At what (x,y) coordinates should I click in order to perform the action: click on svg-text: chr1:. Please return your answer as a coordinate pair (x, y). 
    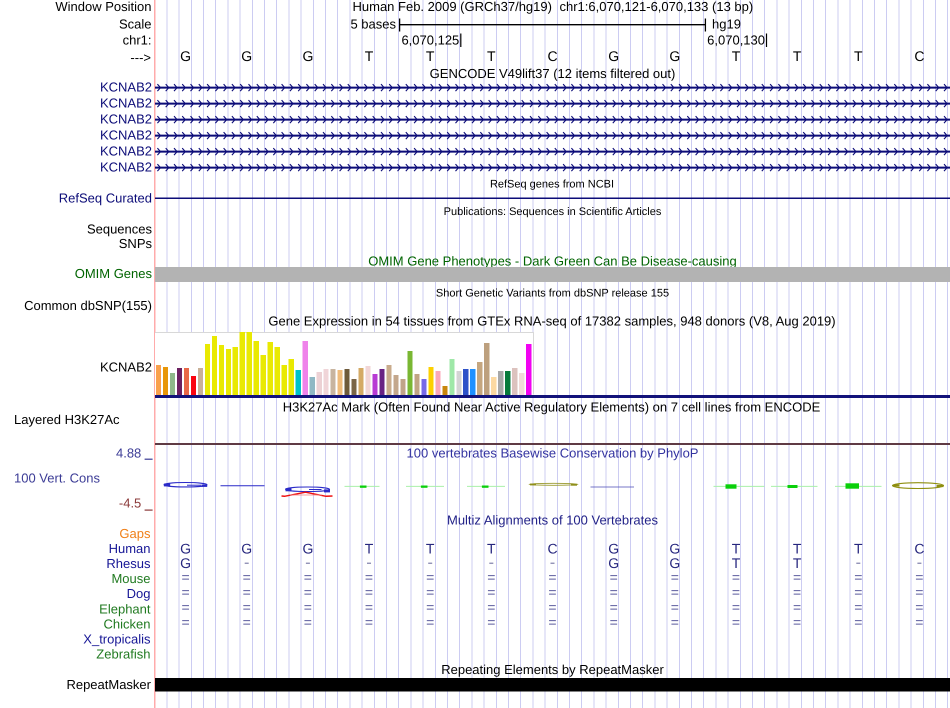
    Looking at the image, I should click on (137, 40).